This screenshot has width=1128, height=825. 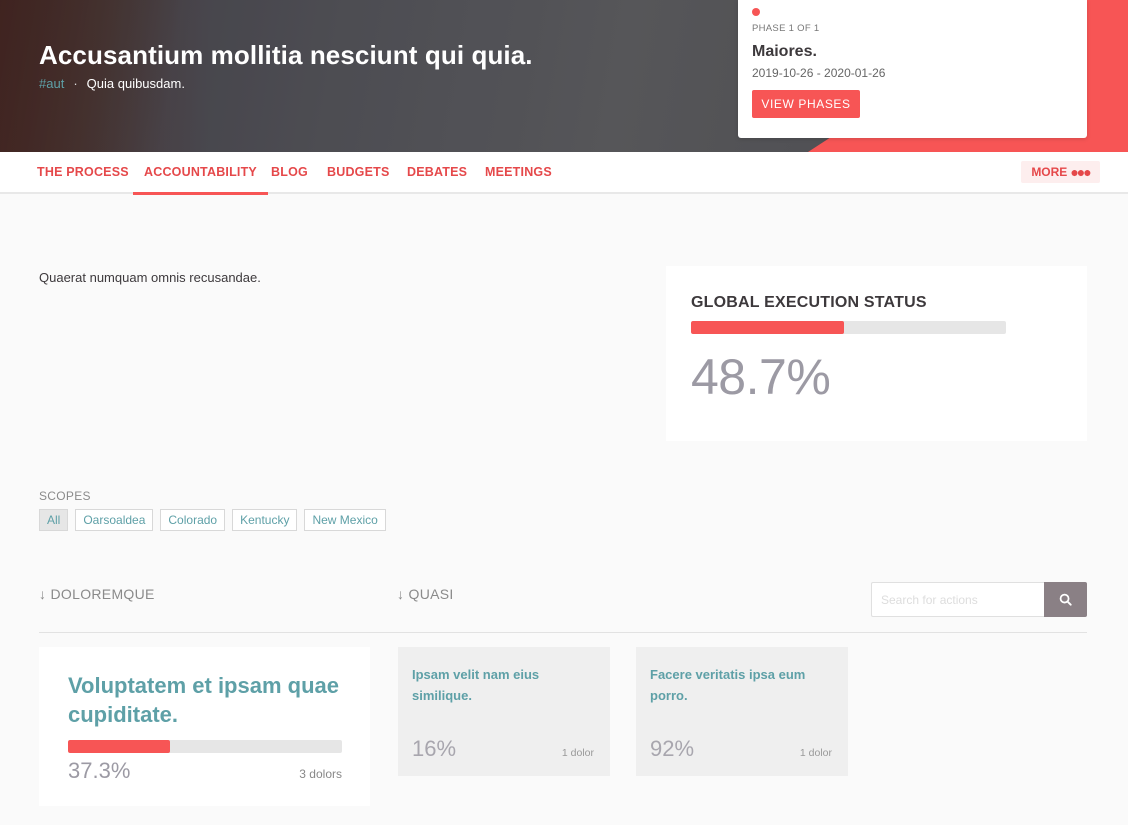 I want to click on scope-oarsoaldea: Oarsoaldea, so click(x=114, y=520).